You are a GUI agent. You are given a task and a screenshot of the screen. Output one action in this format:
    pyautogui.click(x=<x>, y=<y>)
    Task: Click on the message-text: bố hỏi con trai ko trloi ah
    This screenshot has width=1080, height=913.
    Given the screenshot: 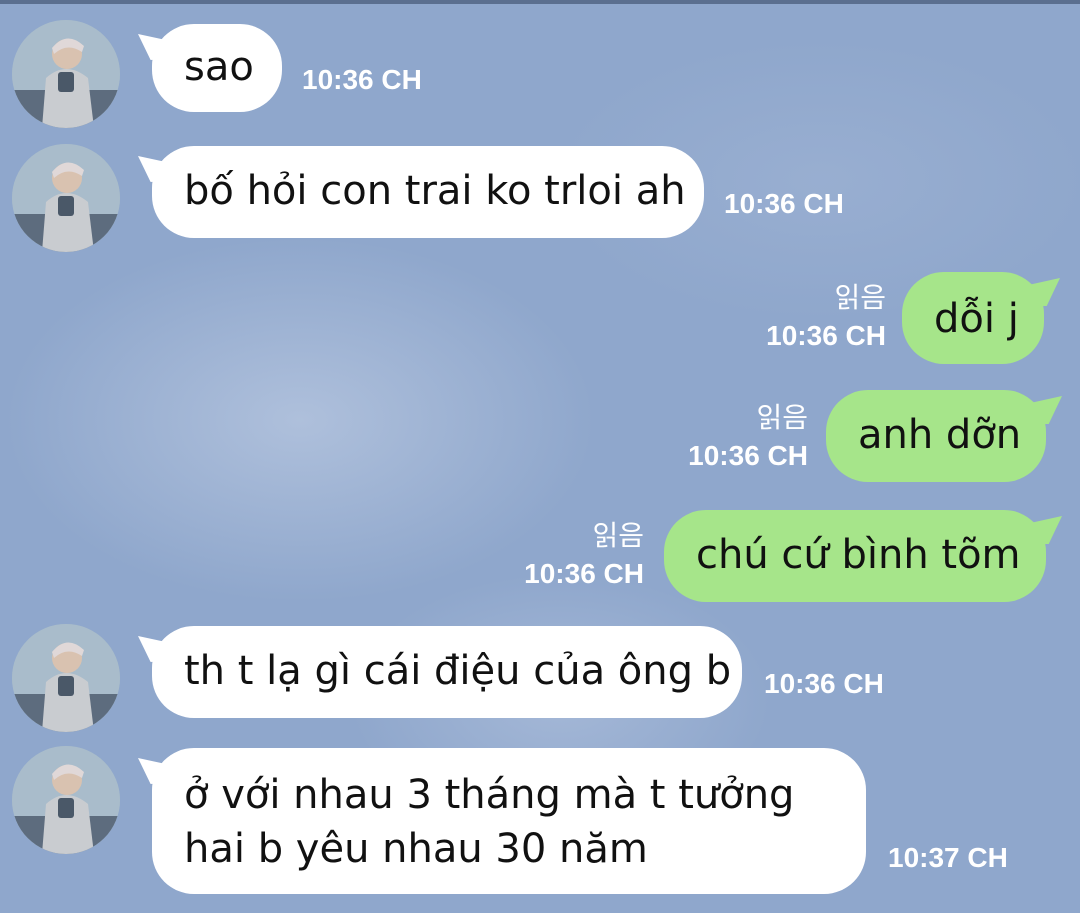 What is the action you would take?
    pyautogui.click(x=435, y=191)
    